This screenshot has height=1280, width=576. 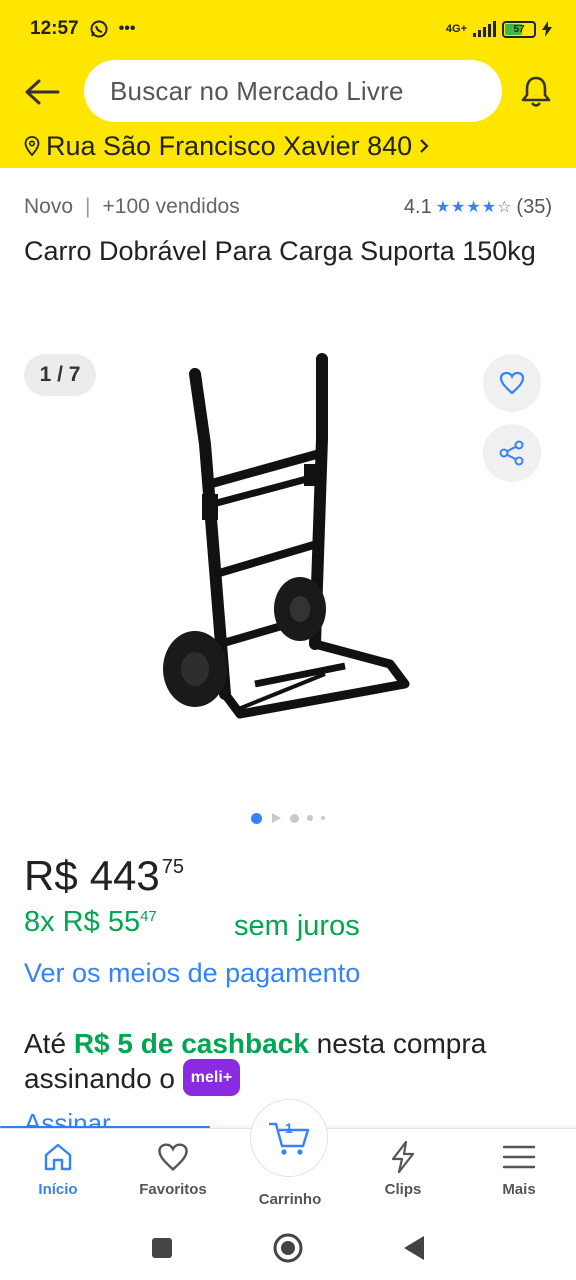 What do you see at coordinates (257, 90) in the screenshot?
I see `search-placeholder: Buscar no Mercado Livre` at bounding box center [257, 90].